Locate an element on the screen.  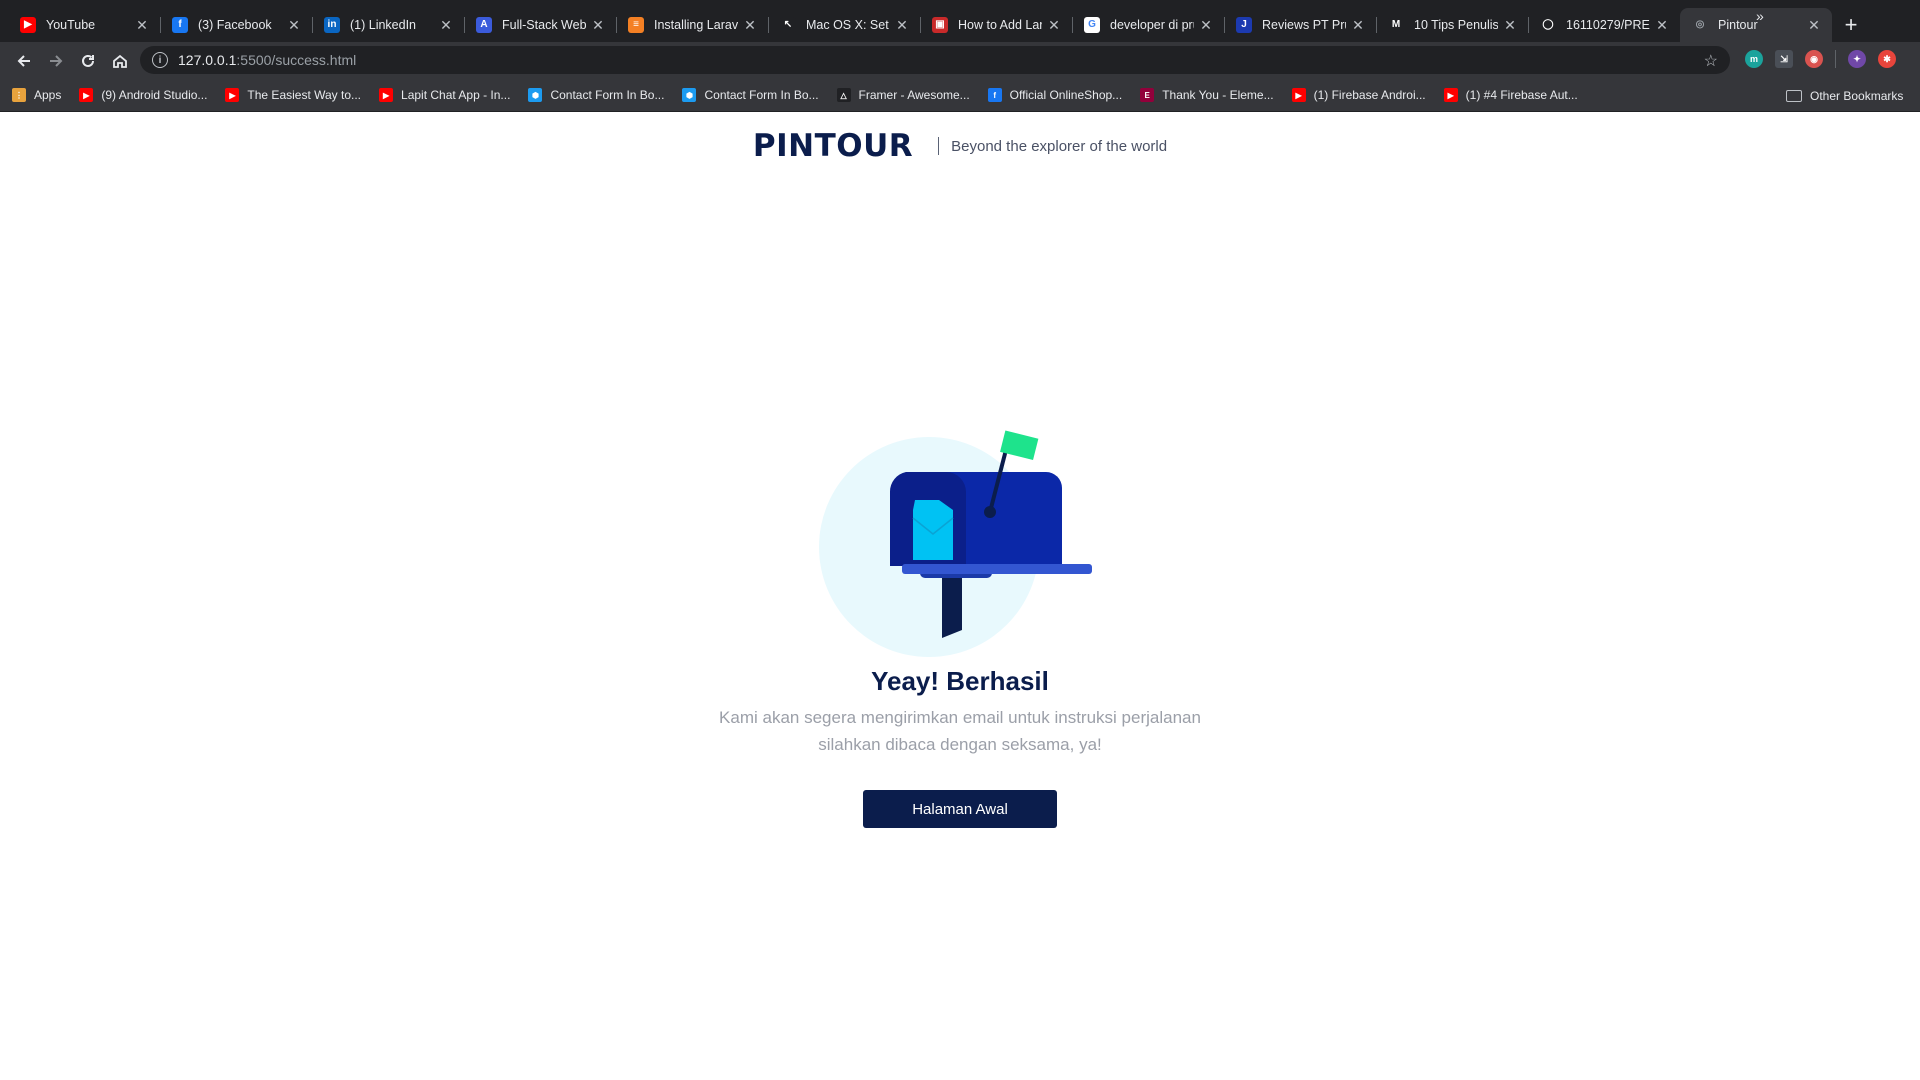
extension-red-icon: ✱ is located at coordinates (1887, 59).